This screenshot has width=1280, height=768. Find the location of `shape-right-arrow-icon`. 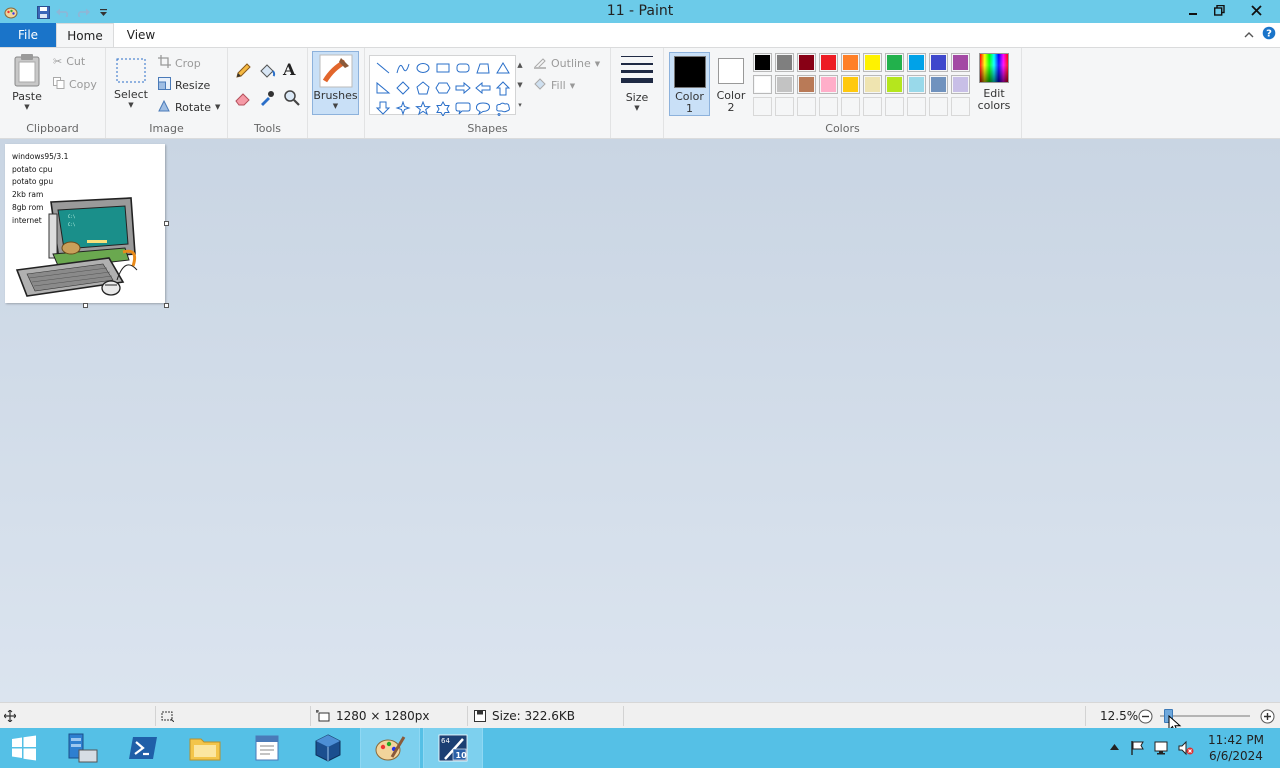

shape-right-arrow-icon is located at coordinates (463, 88).